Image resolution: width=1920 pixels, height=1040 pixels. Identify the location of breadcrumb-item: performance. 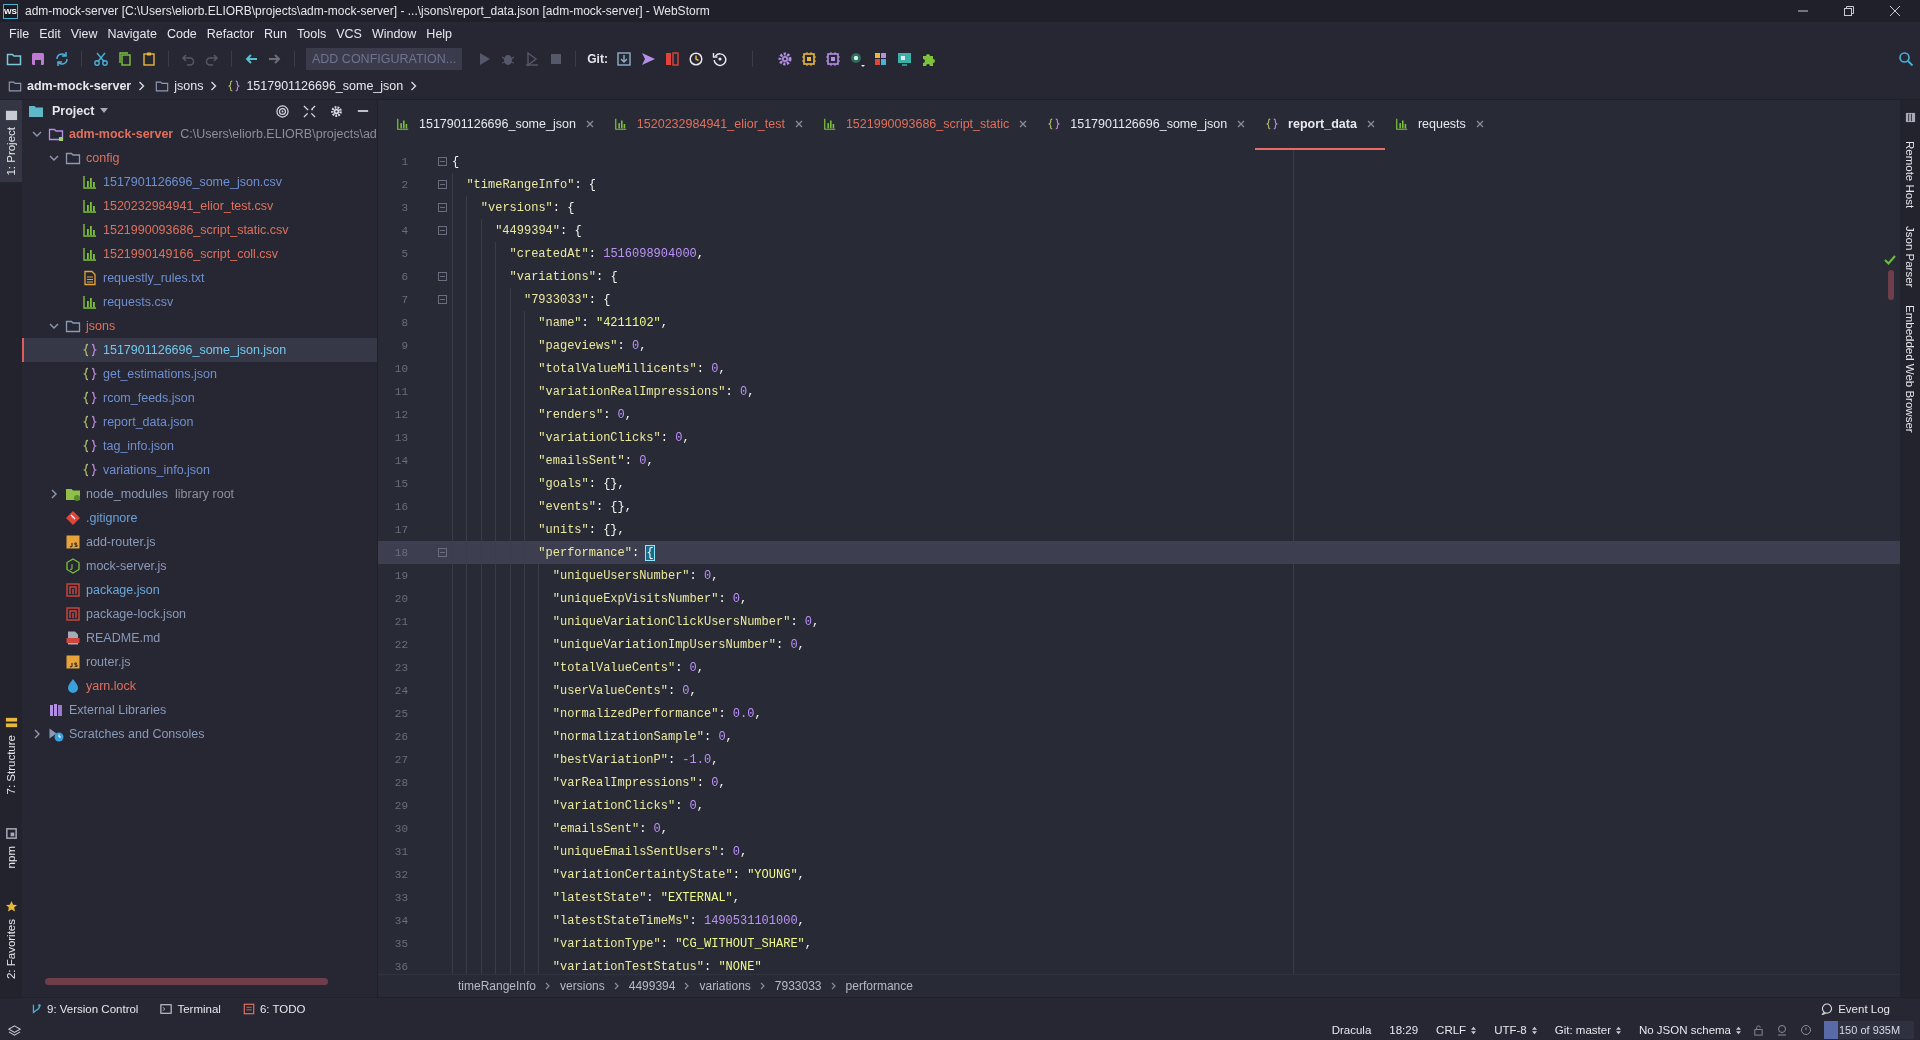
(879, 986).